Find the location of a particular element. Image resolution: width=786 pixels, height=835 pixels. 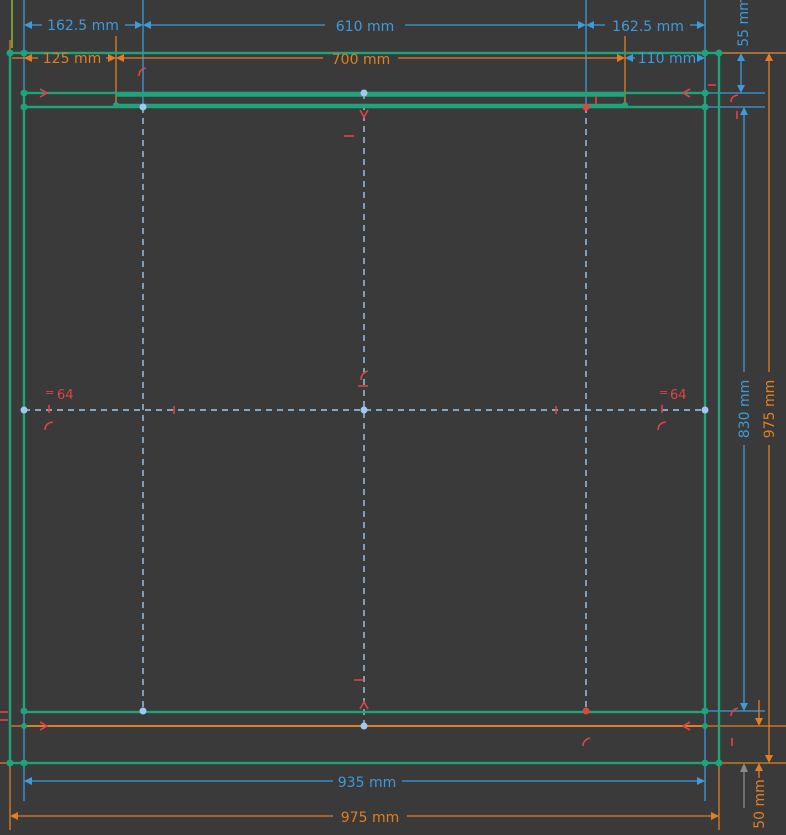

equal-constraint-label-left: 64 is located at coordinates (65, 395).